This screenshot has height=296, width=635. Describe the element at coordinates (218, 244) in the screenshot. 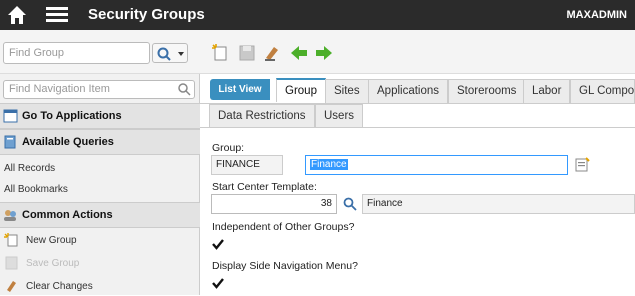

I see `independent-checkbox` at that location.